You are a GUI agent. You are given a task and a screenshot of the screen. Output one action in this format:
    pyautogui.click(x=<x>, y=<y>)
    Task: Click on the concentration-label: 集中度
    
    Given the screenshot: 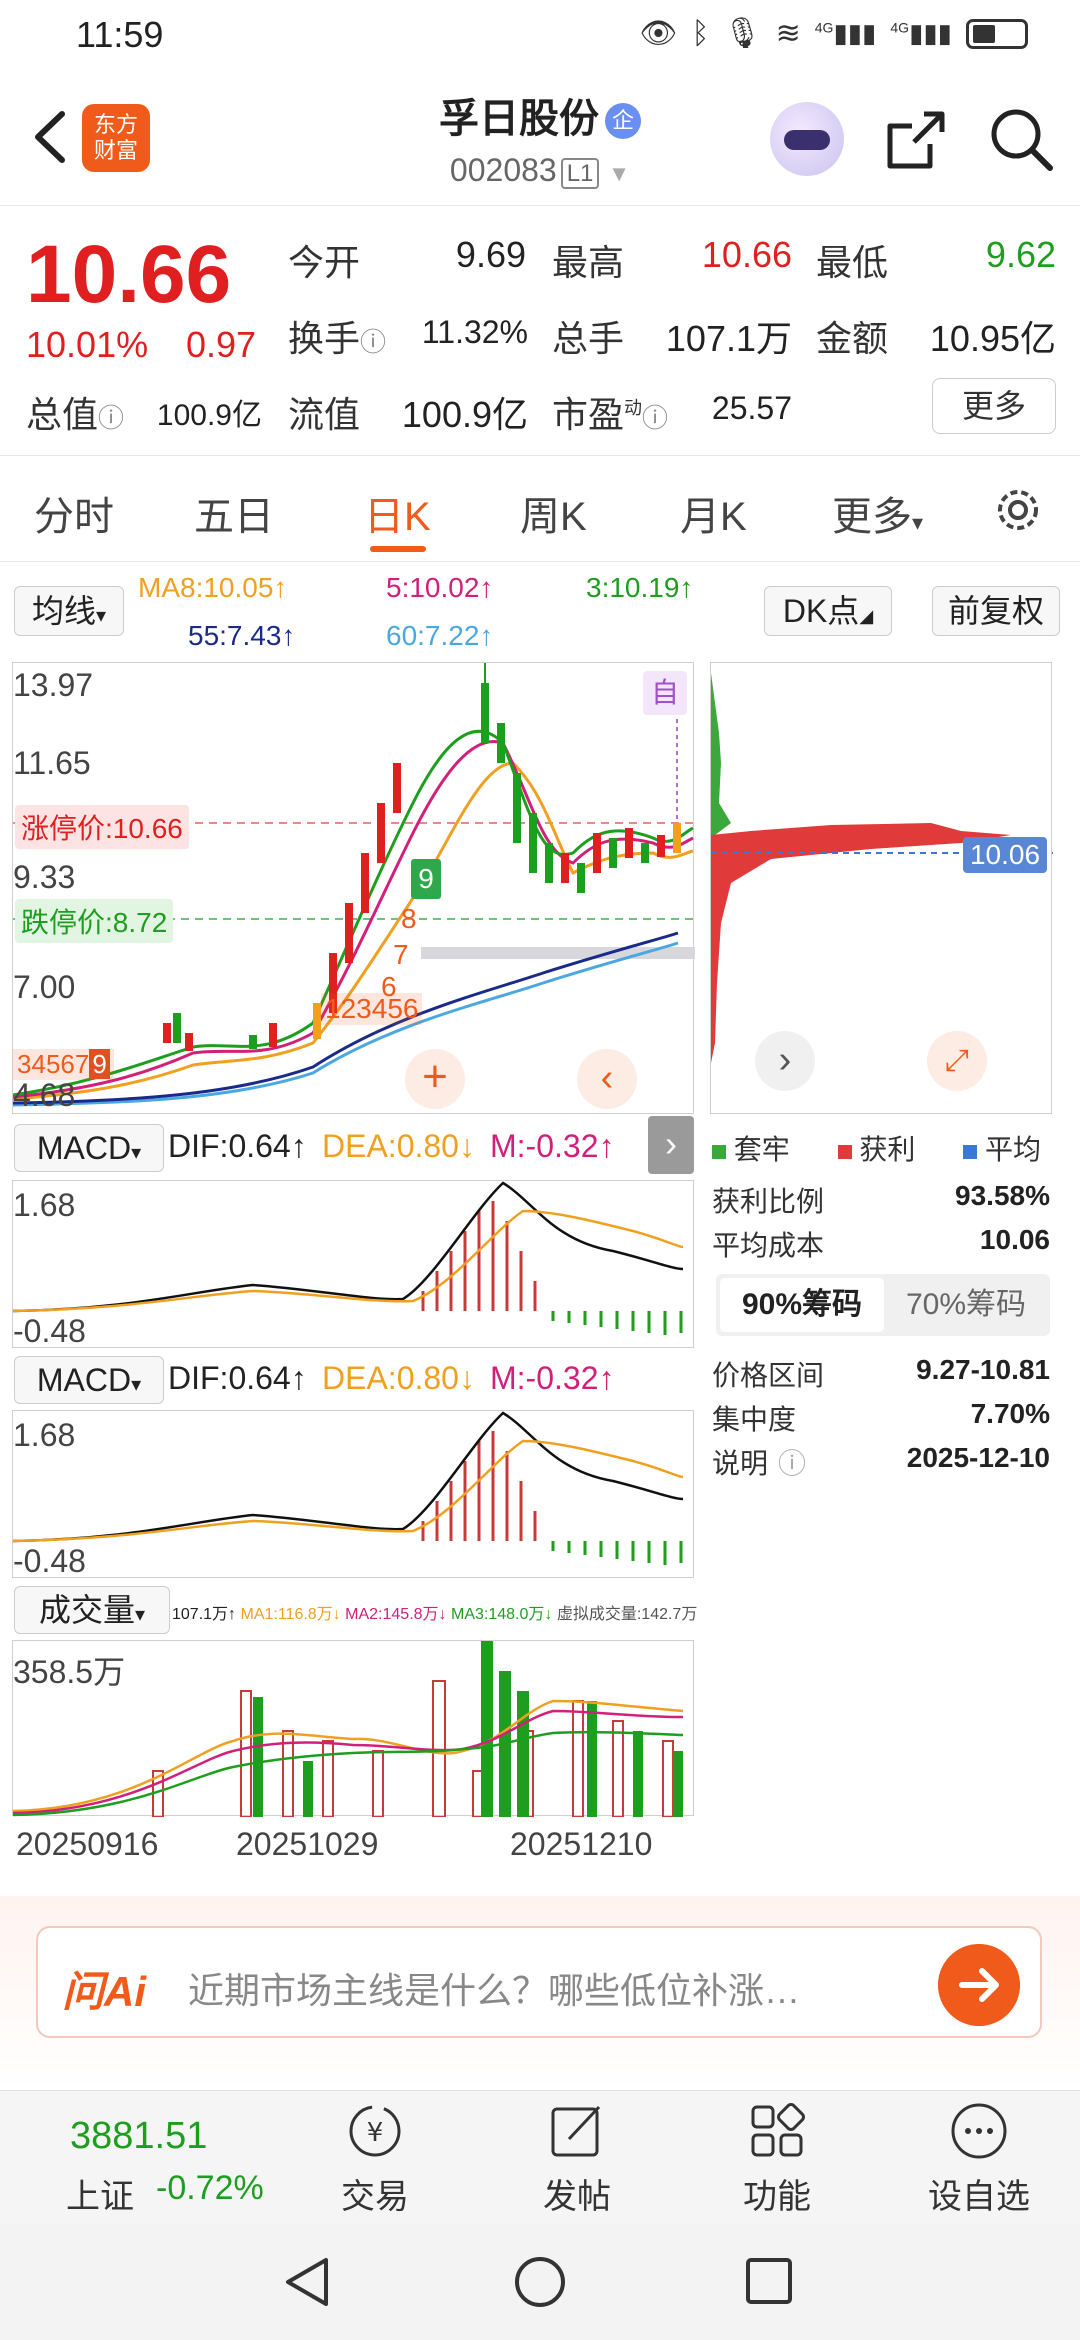 What is the action you would take?
    pyautogui.click(x=754, y=1419)
    